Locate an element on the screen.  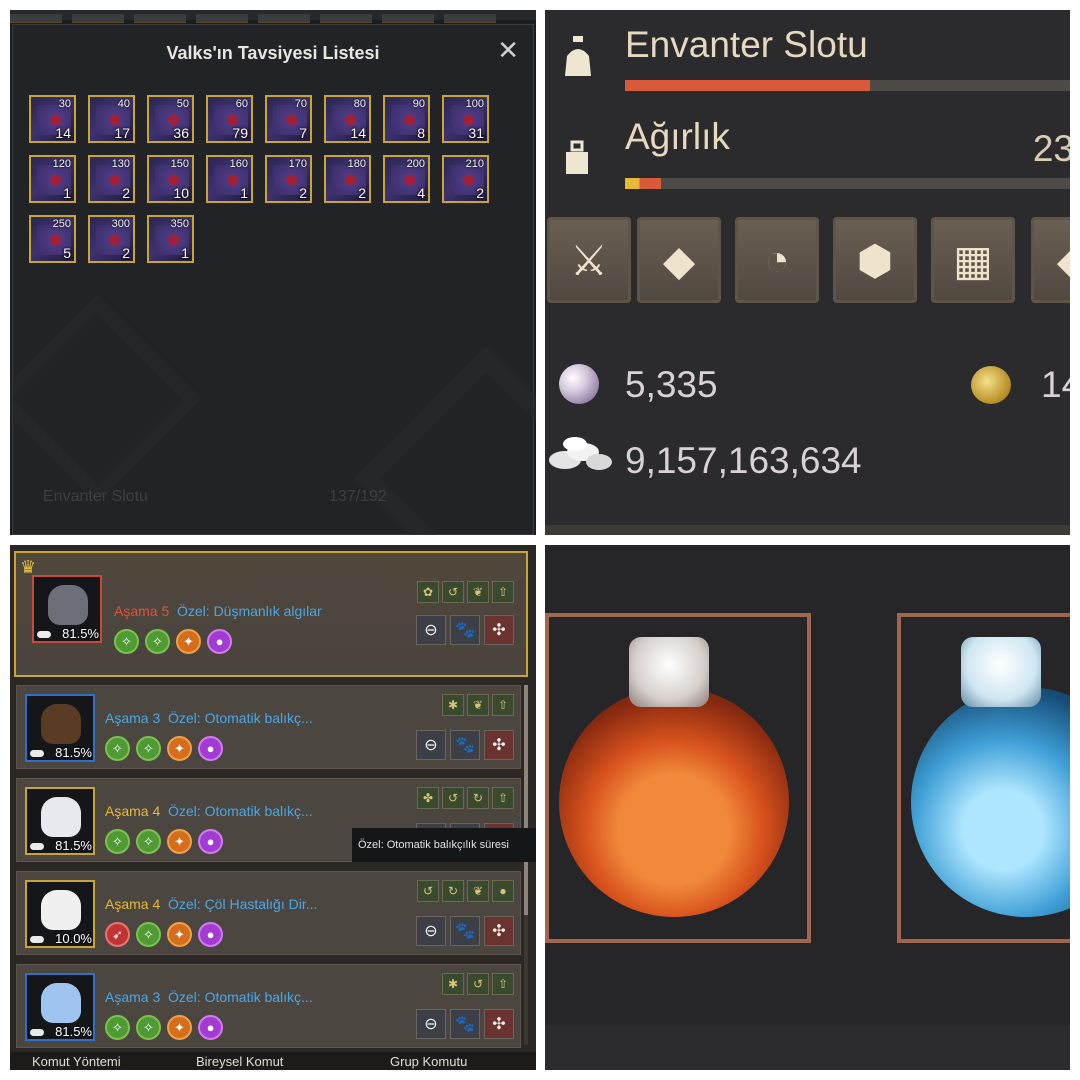
advice-item-slot: 200 4 is located at coordinates (406, 179).